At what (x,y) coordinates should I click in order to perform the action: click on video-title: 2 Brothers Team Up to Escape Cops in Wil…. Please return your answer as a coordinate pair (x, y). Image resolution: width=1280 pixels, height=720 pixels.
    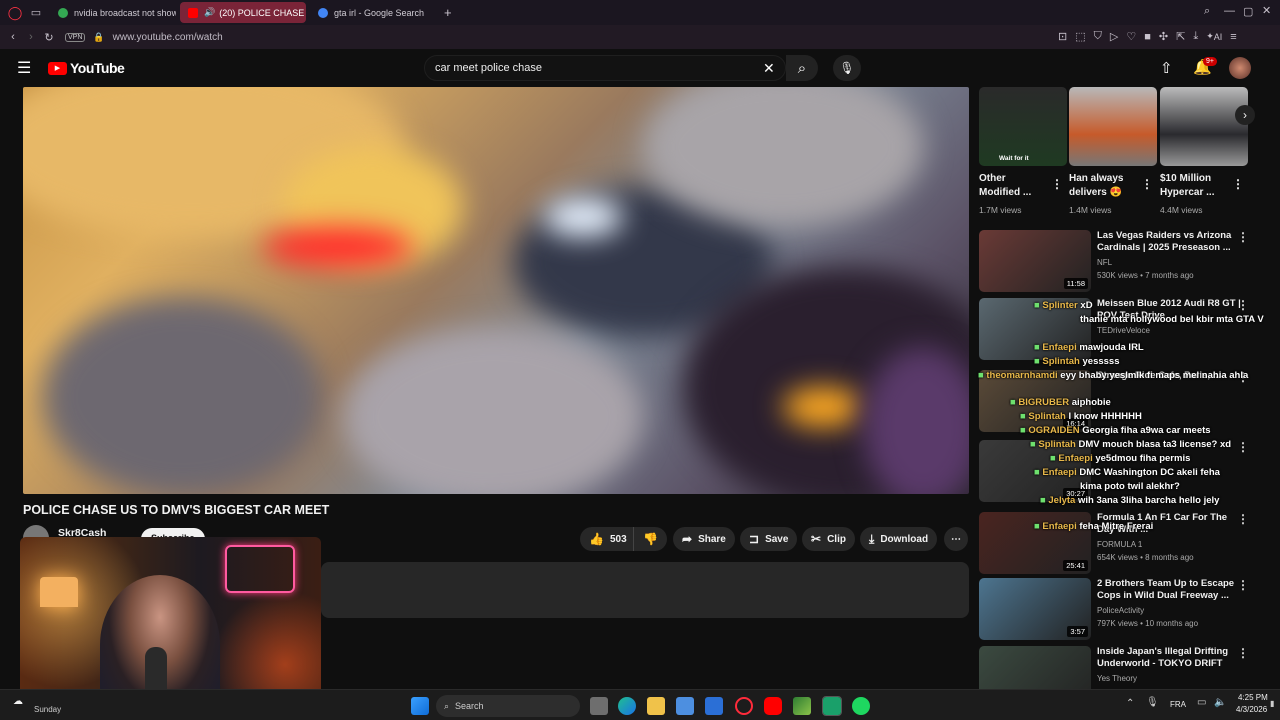
    Looking at the image, I should click on (1172, 590).